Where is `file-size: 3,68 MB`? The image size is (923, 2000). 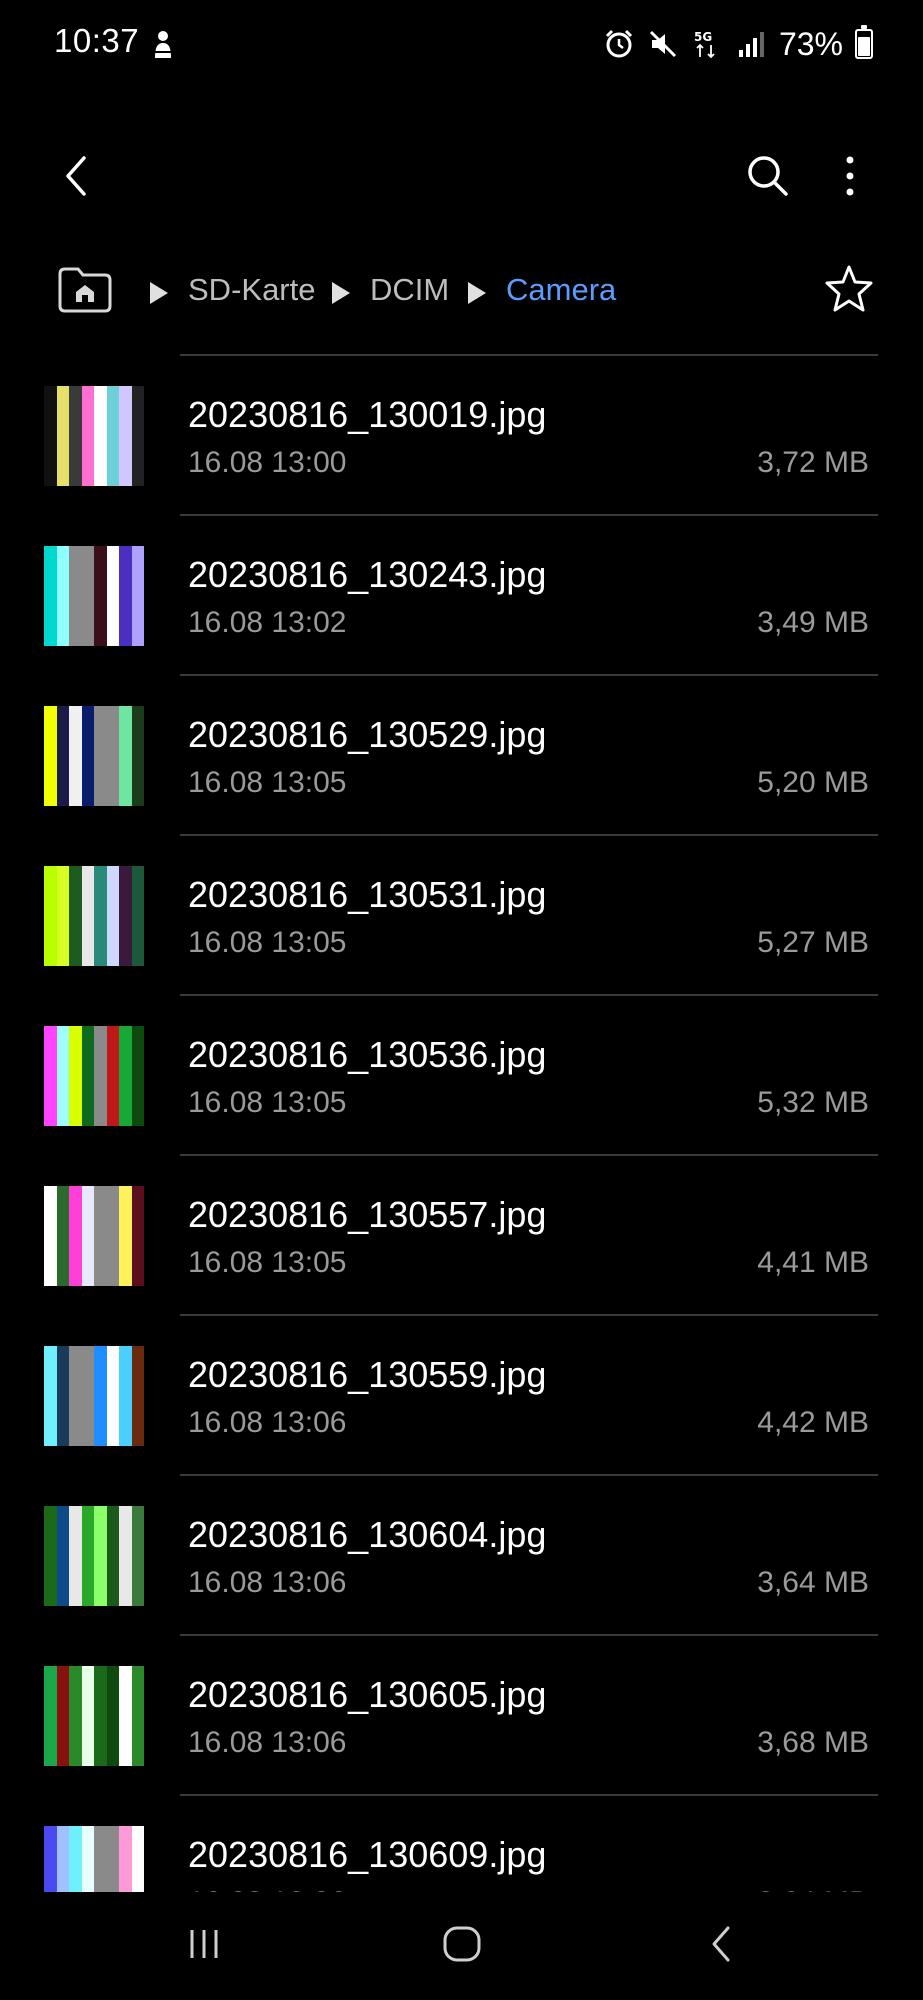 file-size: 3,68 MB is located at coordinates (813, 1742).